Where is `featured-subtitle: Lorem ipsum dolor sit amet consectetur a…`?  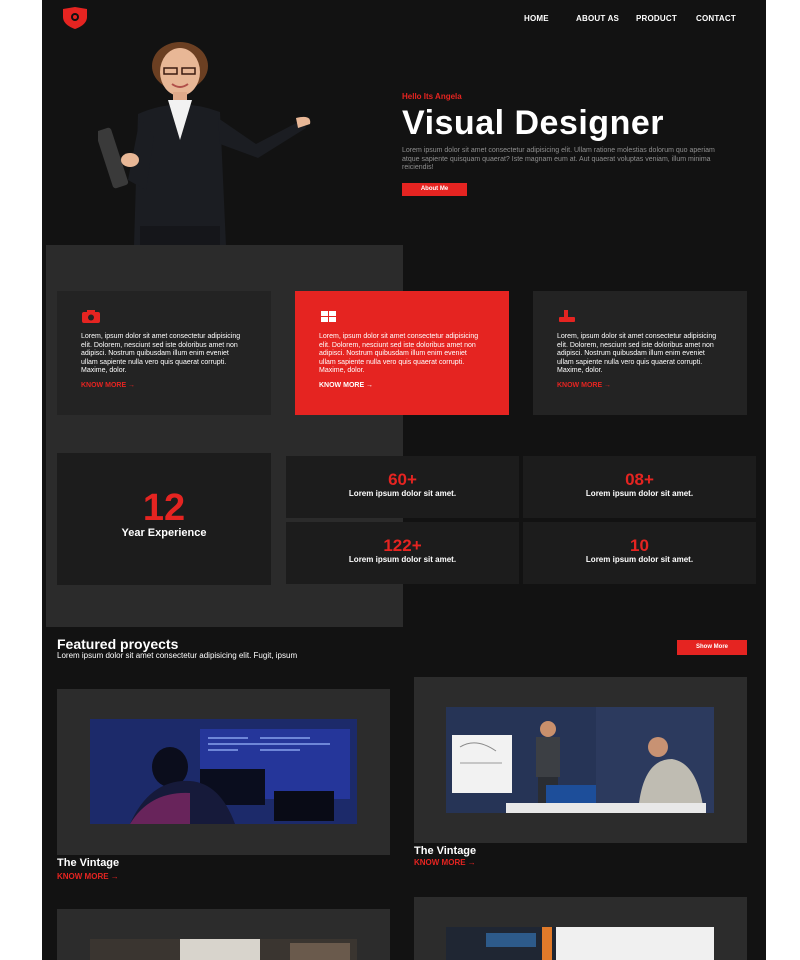
featured-subtitle: Lorem ipsum dolor sit amet consectetur a… is located at coordinates (177, 655).